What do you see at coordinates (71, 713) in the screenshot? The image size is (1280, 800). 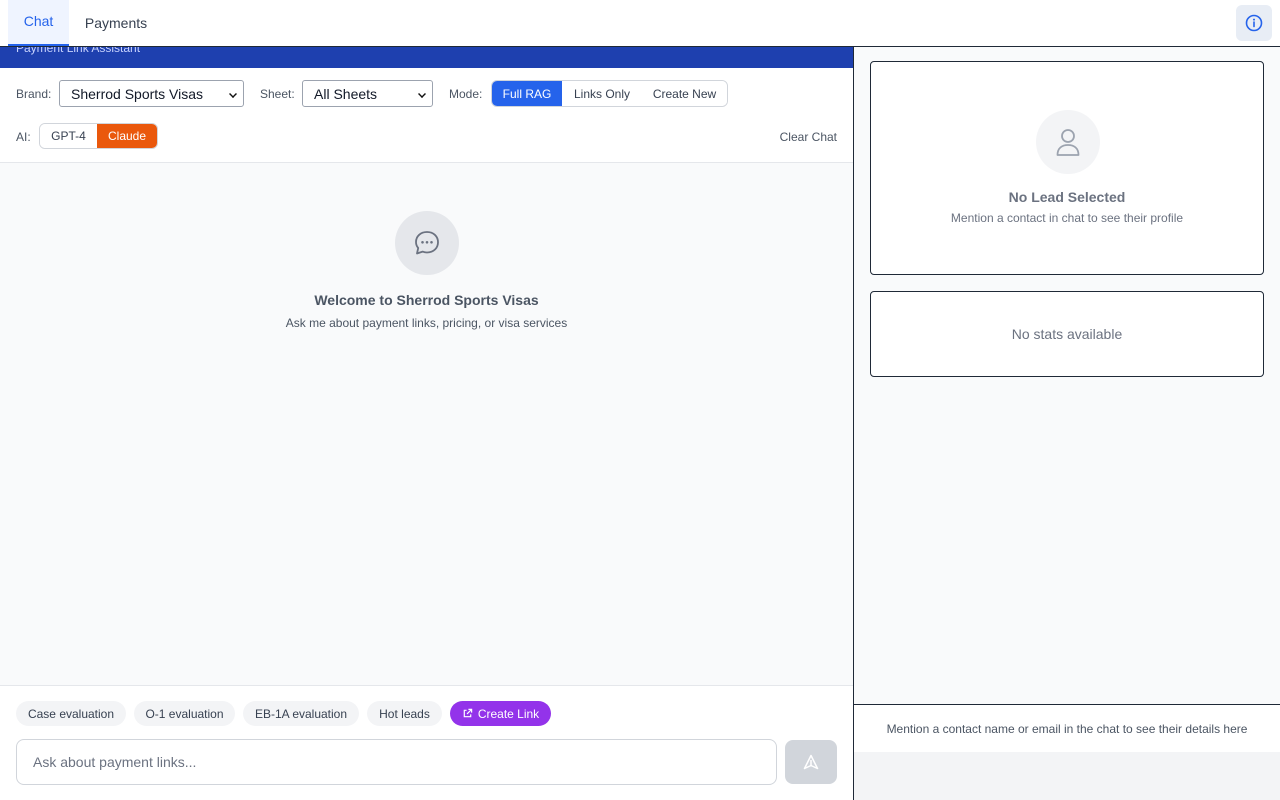 I see `quick-action-case-evaluation: Case evaluation` at bounding box center [71, 713].